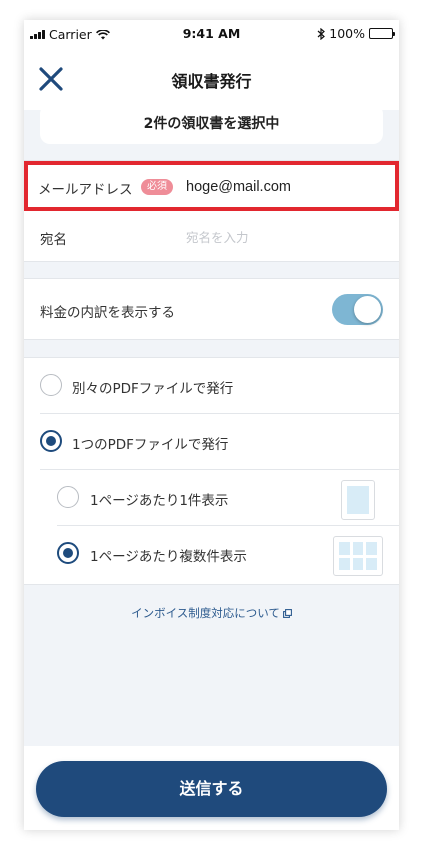 The height and width of the screenshot is (853, 423). Describe the element at coordinates (211, 309) in the screenshot. I see `breakdown-toggle-row: 料金の内訳を表示する` at that location.